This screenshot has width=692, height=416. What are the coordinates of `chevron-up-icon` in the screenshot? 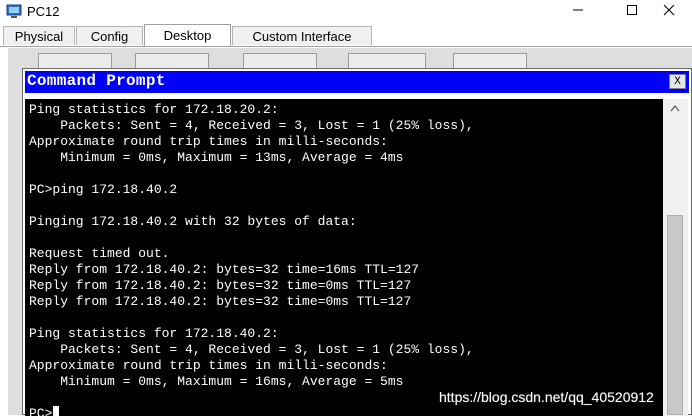 It's located at (675, 108).